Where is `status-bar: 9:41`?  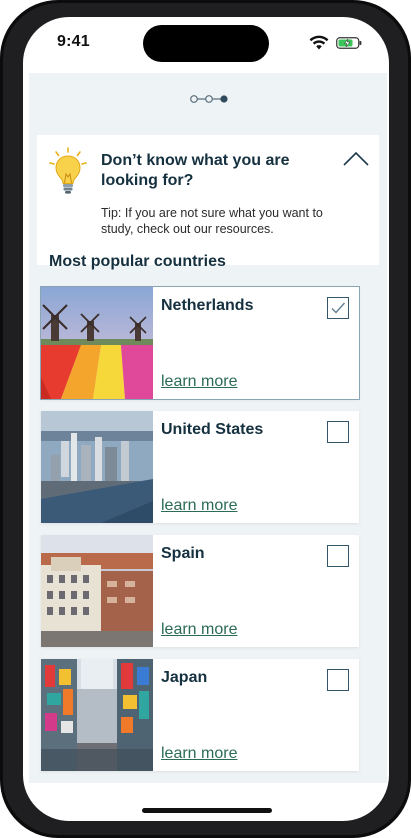 status-bar: 9:41 is located at coordinates (206, 45).